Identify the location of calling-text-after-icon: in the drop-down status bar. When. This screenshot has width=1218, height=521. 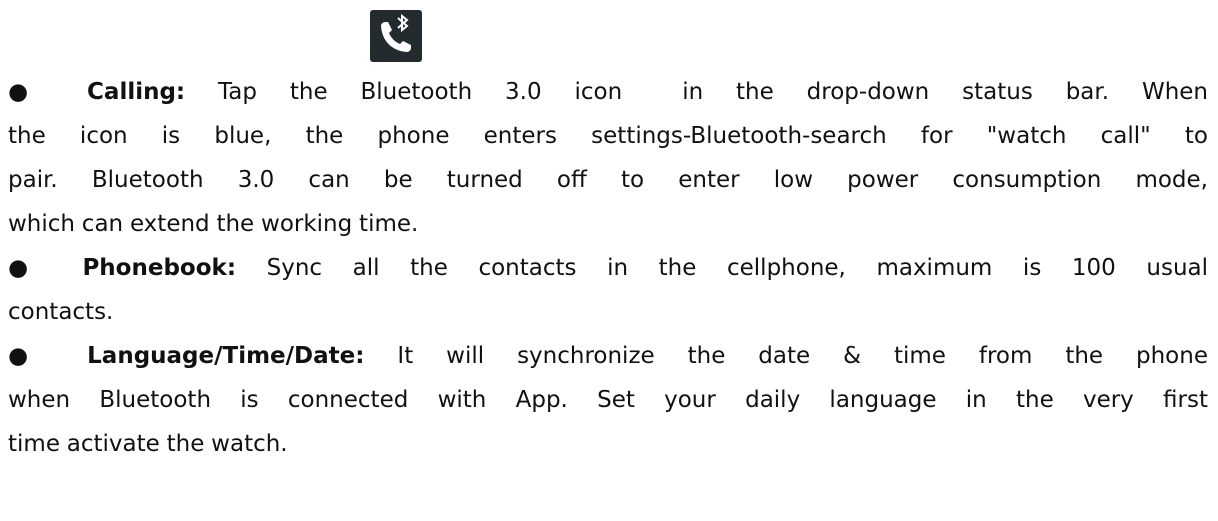
(945, 92).